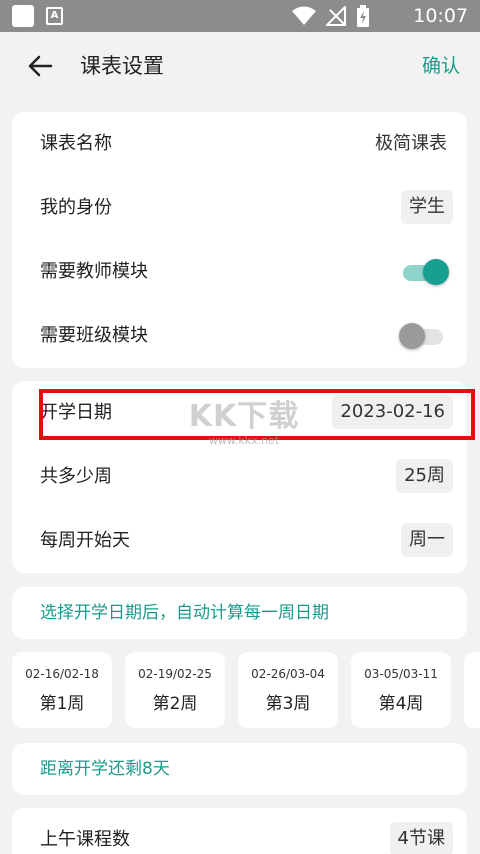 This screenshot has height=854, width=480. What do you see at coordinates (427, 540) in the screenshot?
I see `week-start-chip: 周一` at bounding box center [427, 540].